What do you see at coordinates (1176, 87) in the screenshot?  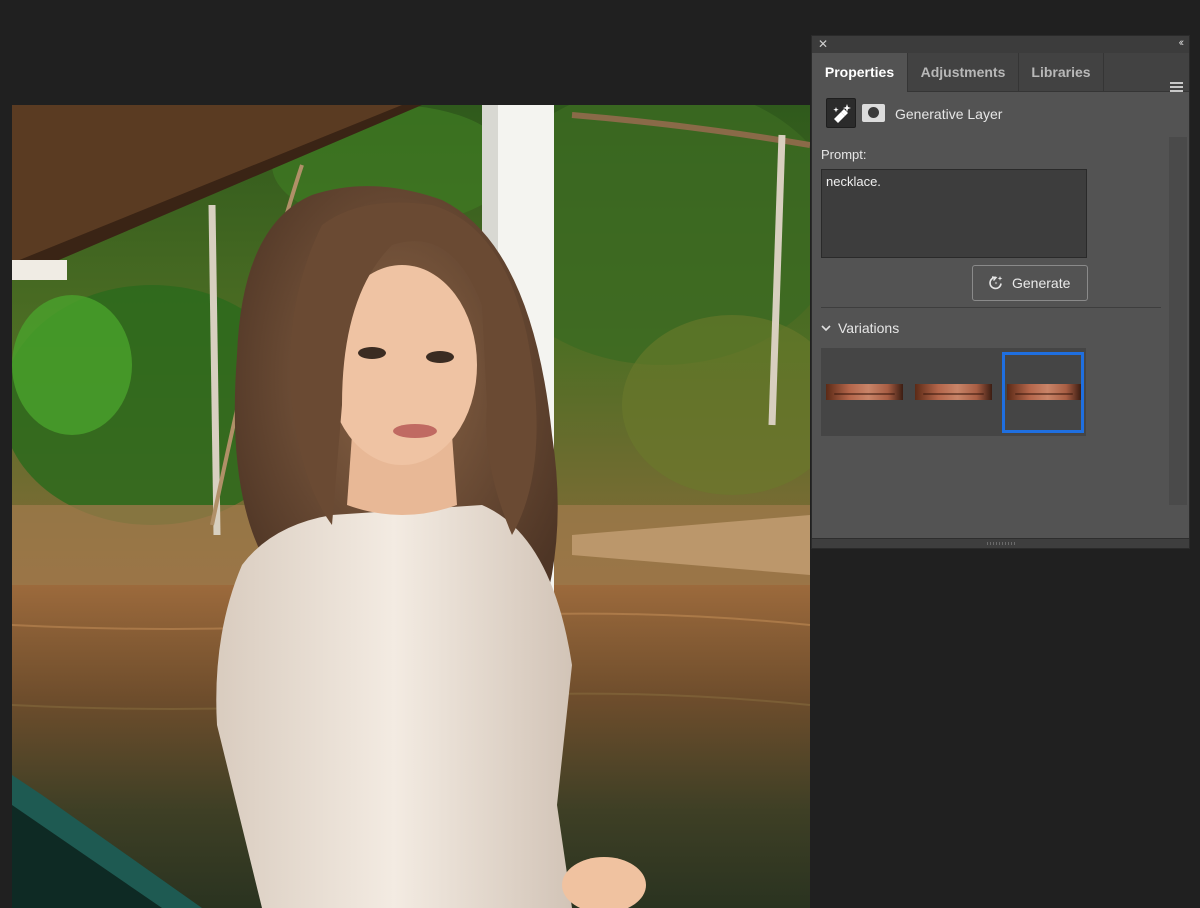 I see `hamburger-menu-icon` at bounding box center [1176, 87].